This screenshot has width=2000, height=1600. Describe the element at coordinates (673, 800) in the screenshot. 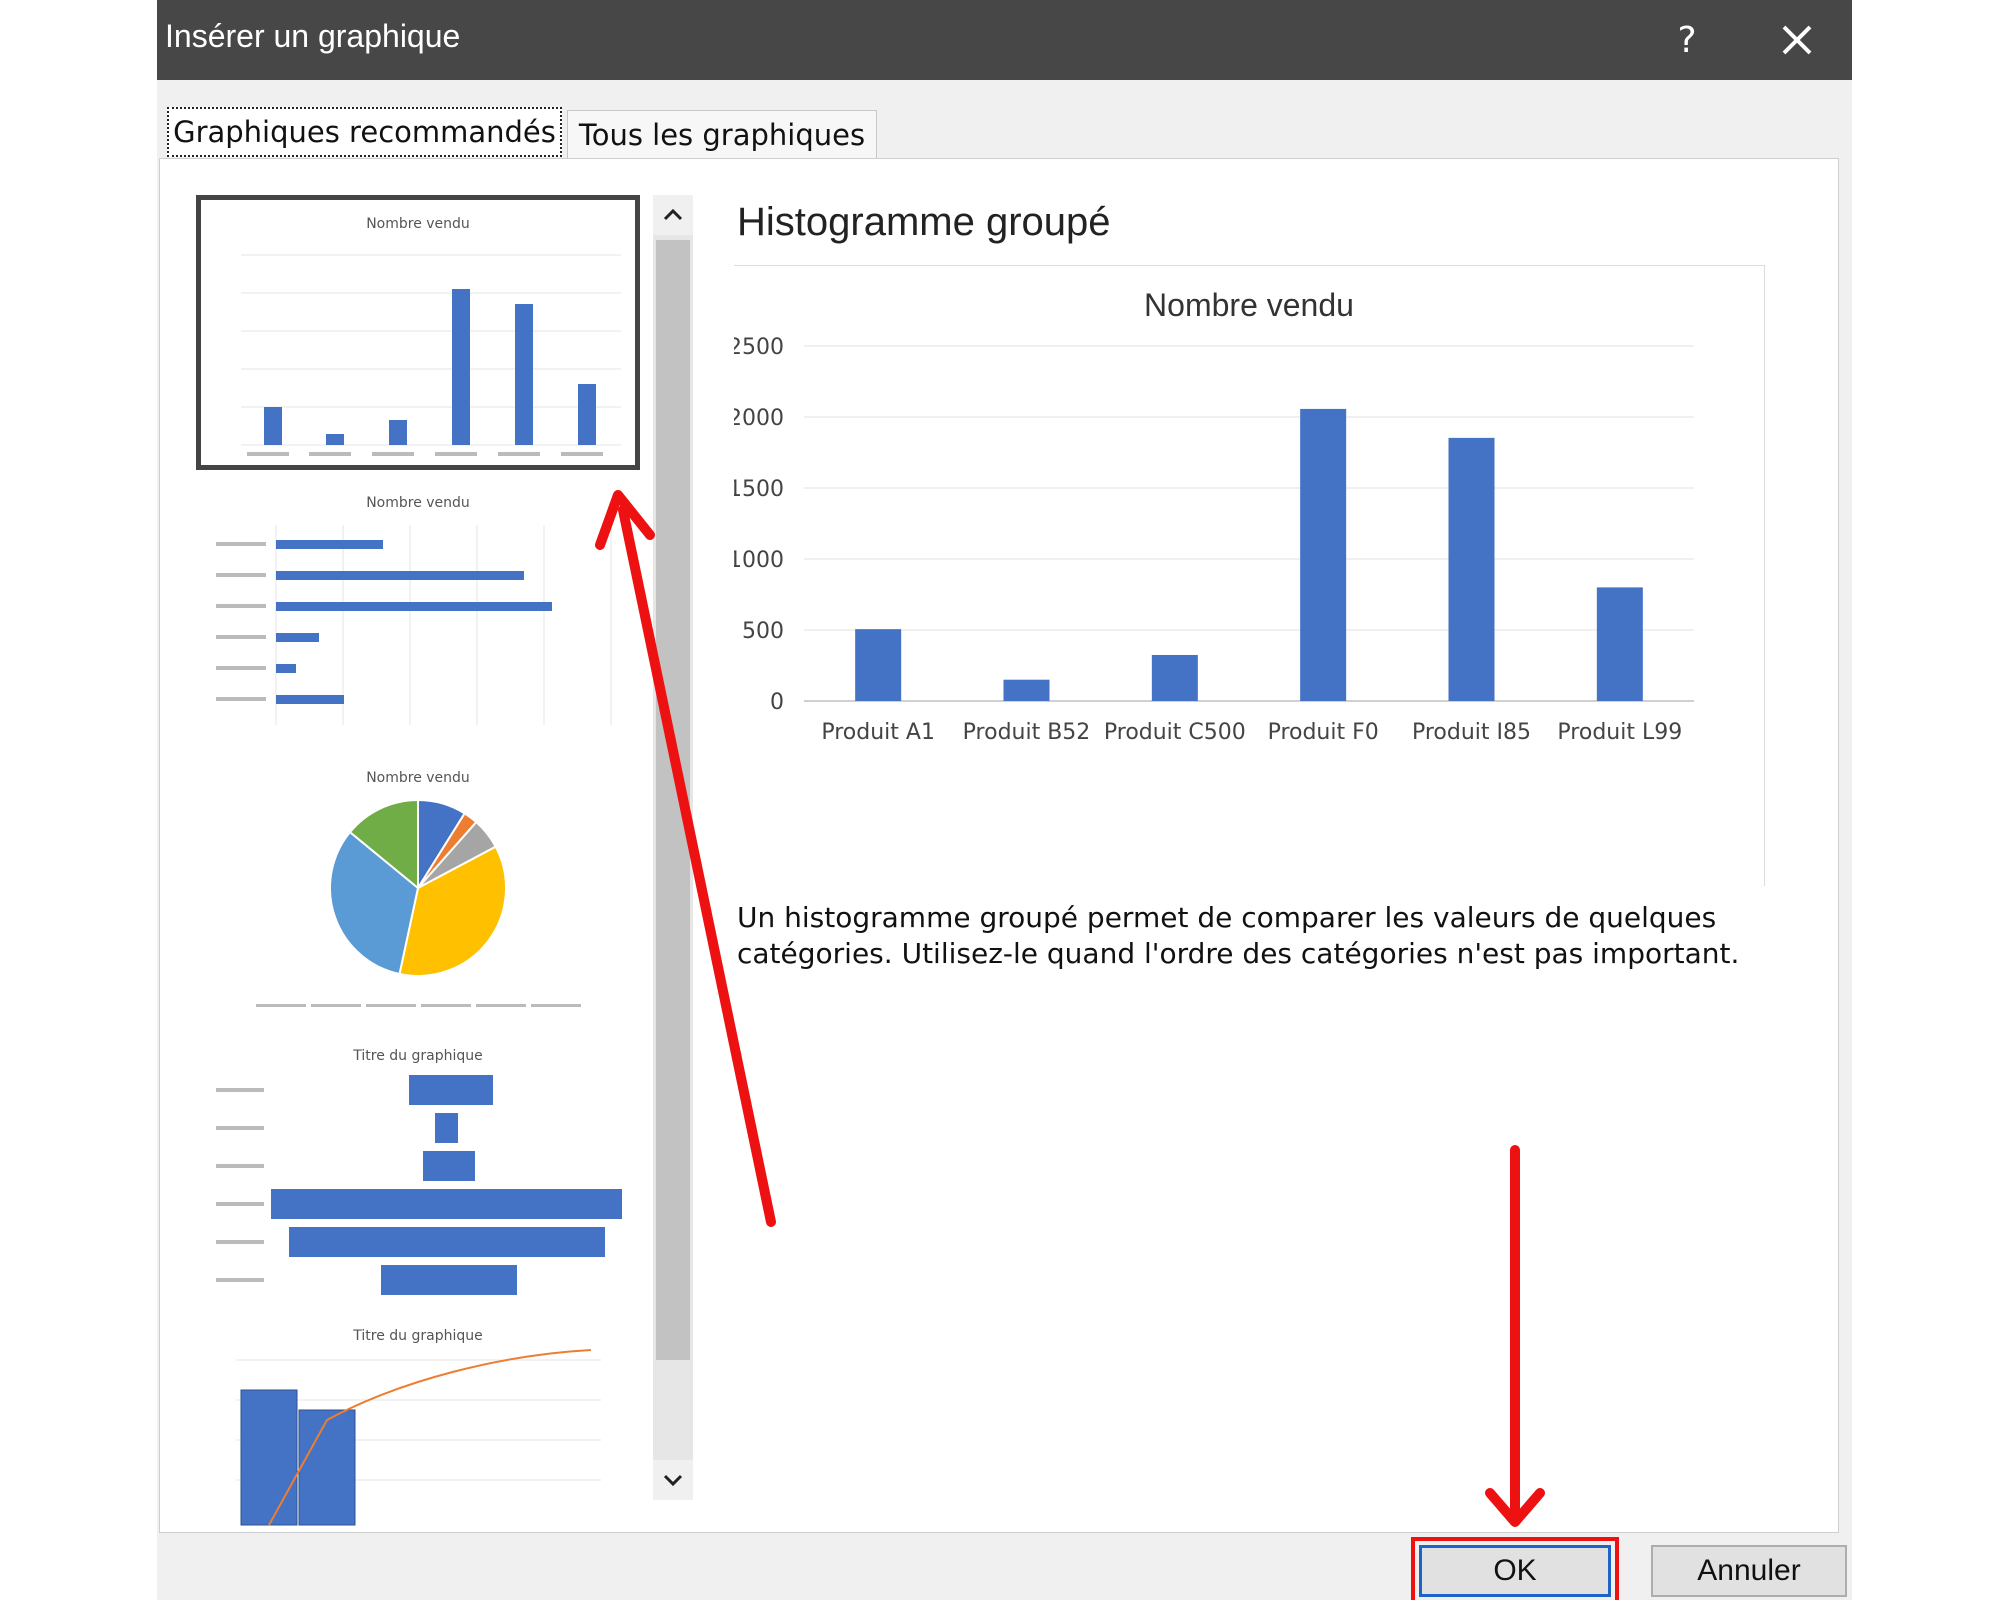

I see `scrollbar-thumb` at that location.